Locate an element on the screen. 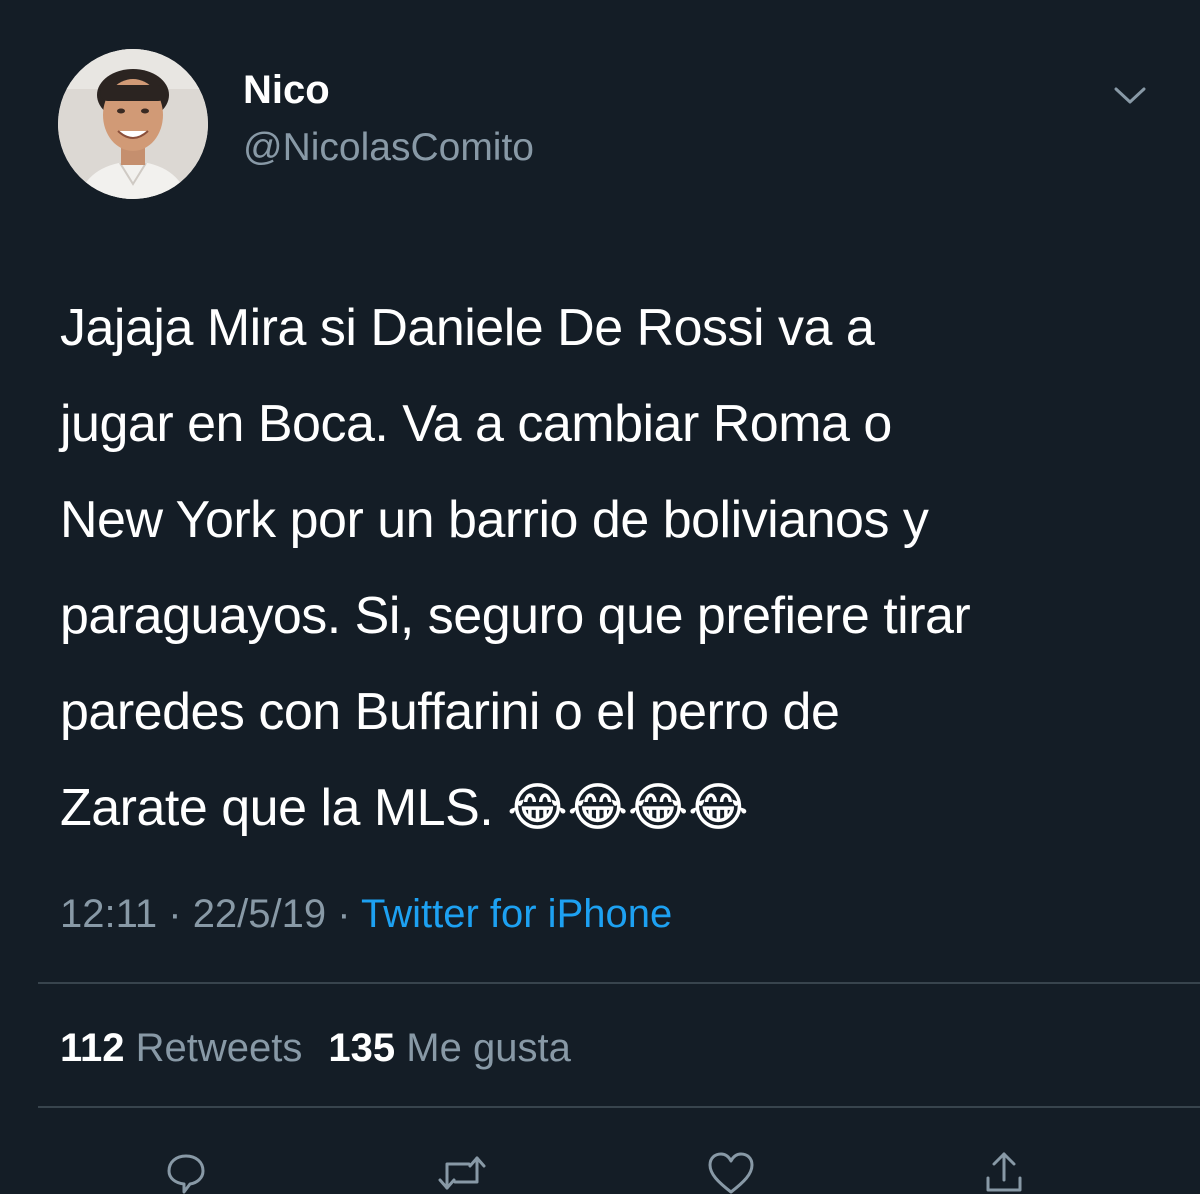 The height and width of the screenshot is (1194, 1200). tweet-actions-bar is located at coordinates (600, 1172).